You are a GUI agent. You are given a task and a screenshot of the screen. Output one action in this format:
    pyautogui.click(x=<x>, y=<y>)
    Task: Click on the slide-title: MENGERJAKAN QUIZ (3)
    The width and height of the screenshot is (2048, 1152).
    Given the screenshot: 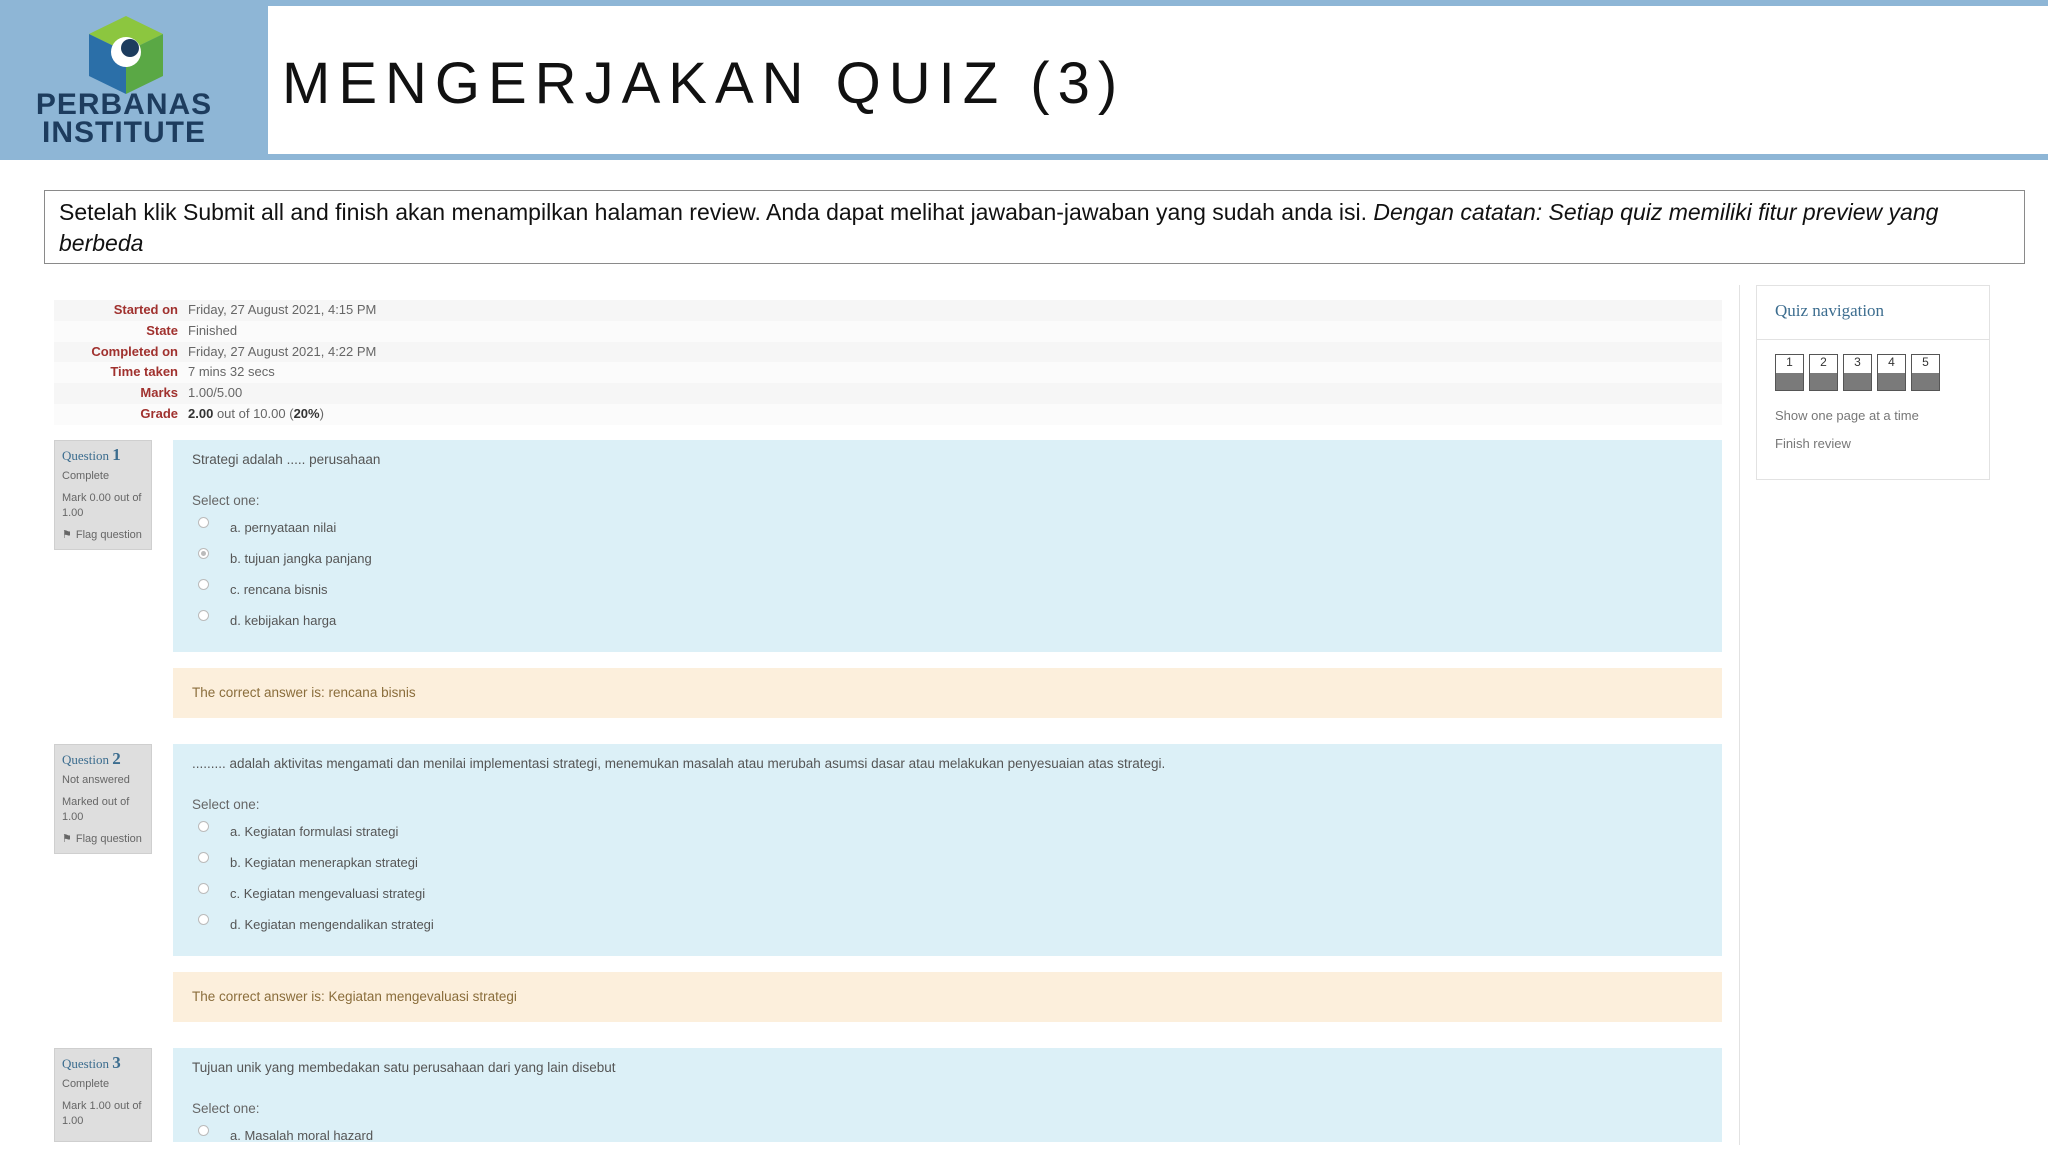 What is the action you would take?
    pyautogui.click(x=704, y=83)
    